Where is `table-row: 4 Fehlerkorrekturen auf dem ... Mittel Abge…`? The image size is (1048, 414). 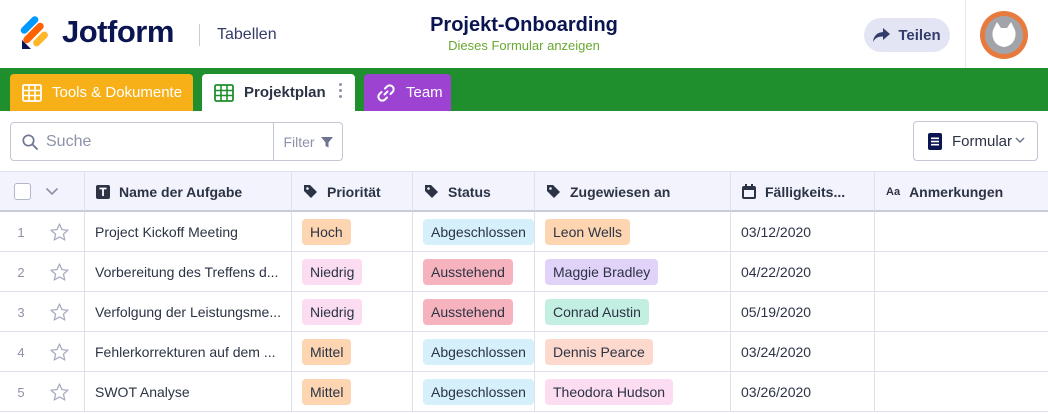
table-row: 4 Fehlerkorrekturen auf dem ... Mittel Abge… is located at coordinates (524, 352).